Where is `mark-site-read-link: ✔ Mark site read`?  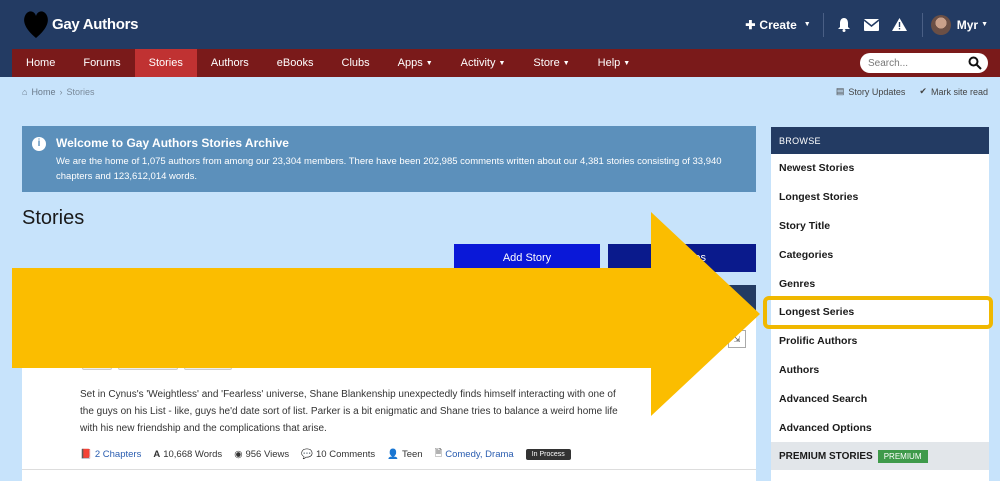 mark-site-read-link: ✔ Mark site read is located at coordinates (953, 91).